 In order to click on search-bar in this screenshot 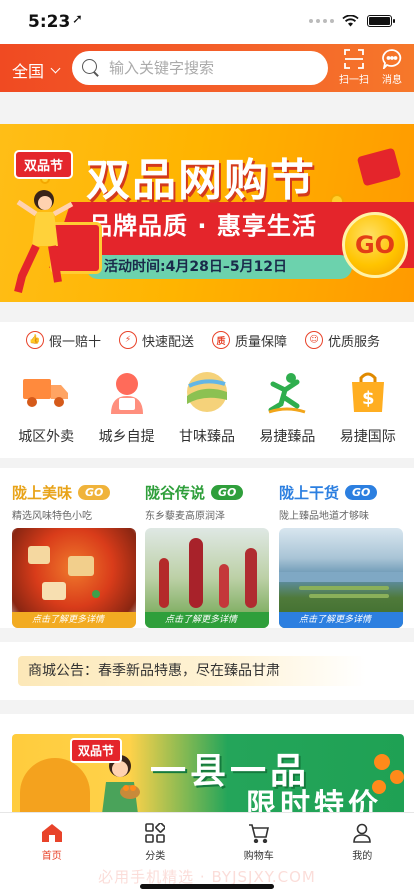, I will do `click(200, 68)`.